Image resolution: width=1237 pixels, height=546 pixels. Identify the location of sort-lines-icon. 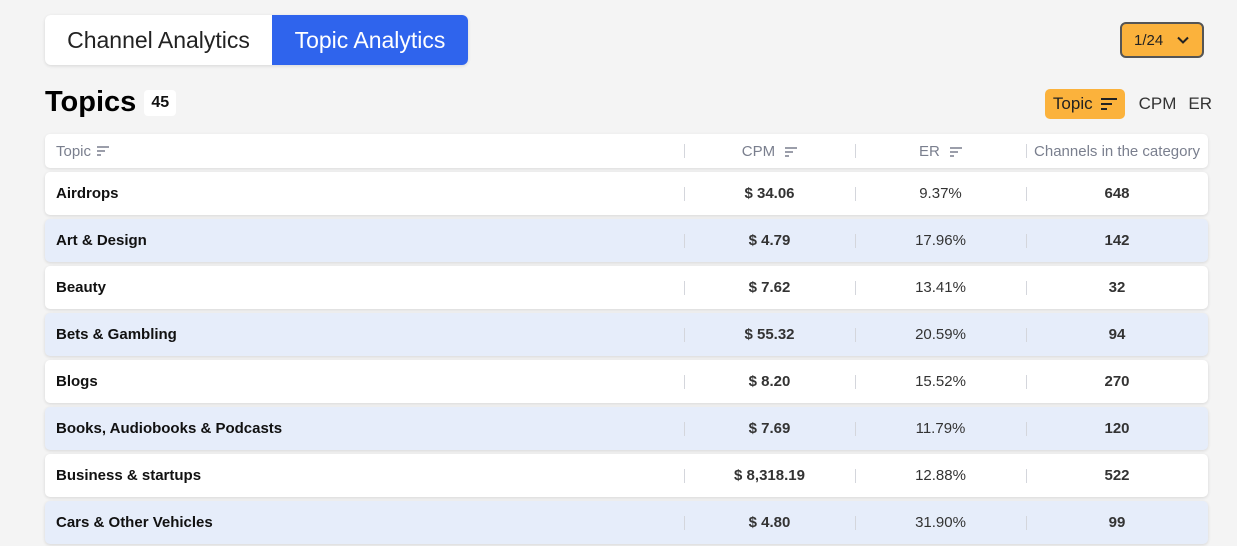
(1108, 104).